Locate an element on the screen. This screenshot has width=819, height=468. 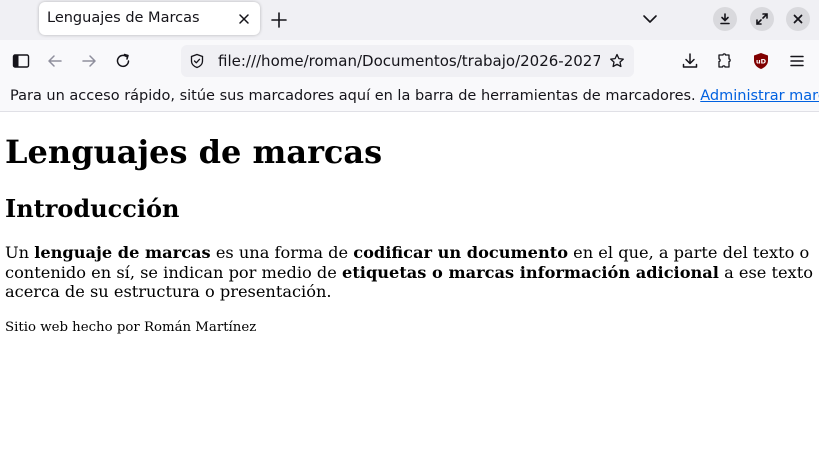
bold-term-codificar: codificar un documento is located at coordinates (461, 252).